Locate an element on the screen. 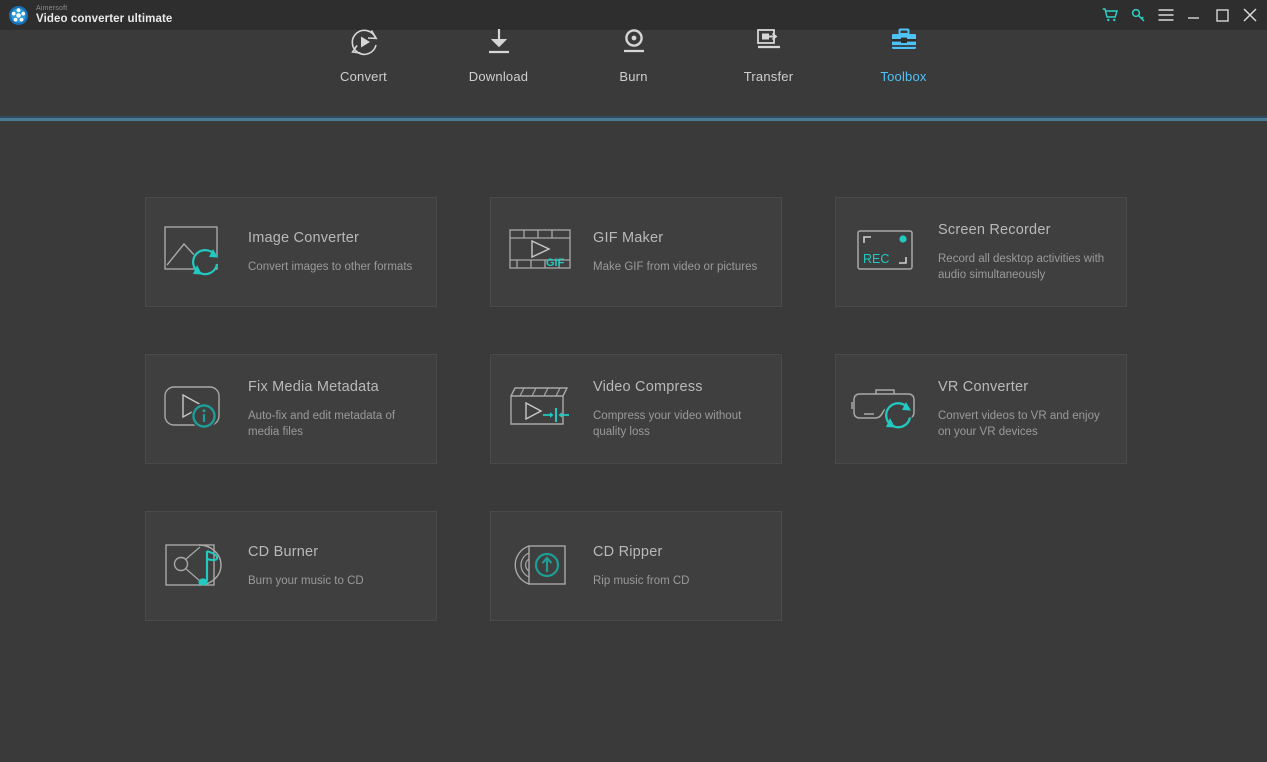  nav-tab-label: Toolbox is located at coordinates (903, 76).